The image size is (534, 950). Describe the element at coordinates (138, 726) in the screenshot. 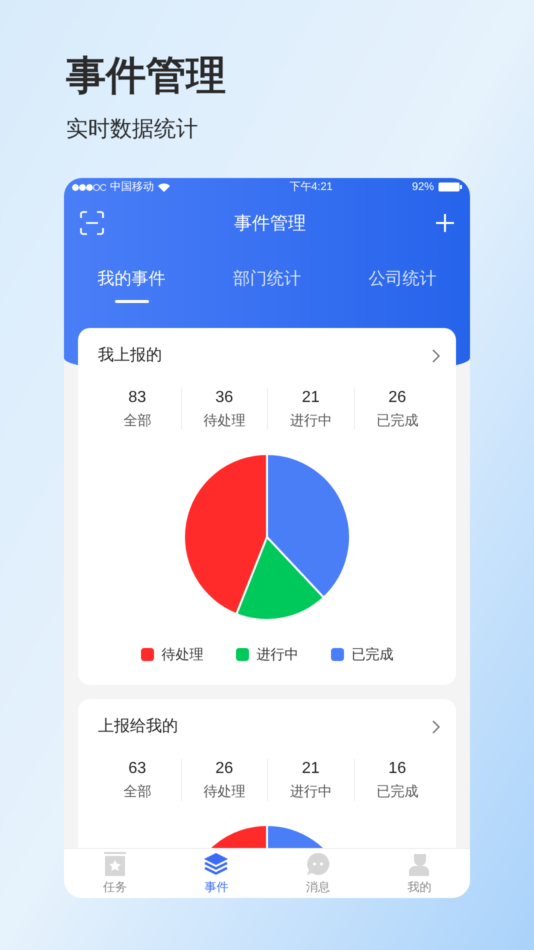

I see `card-title: 上报给我的` at that location.